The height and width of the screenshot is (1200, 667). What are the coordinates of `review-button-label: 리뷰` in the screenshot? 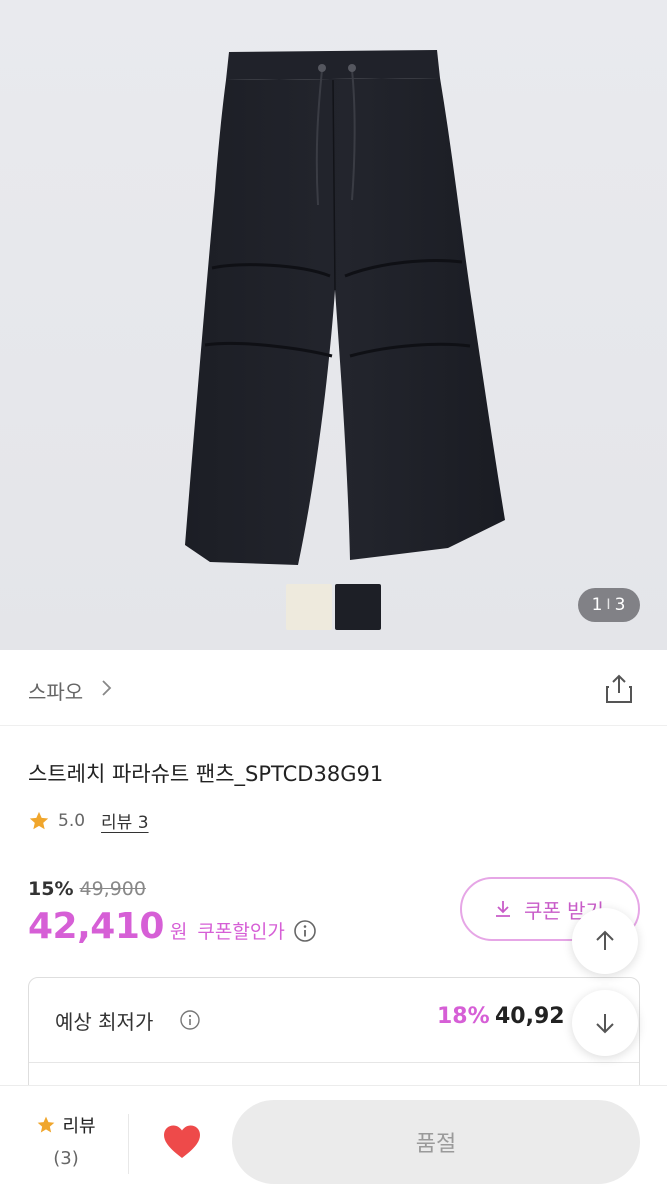 It's located at (79, 1126).